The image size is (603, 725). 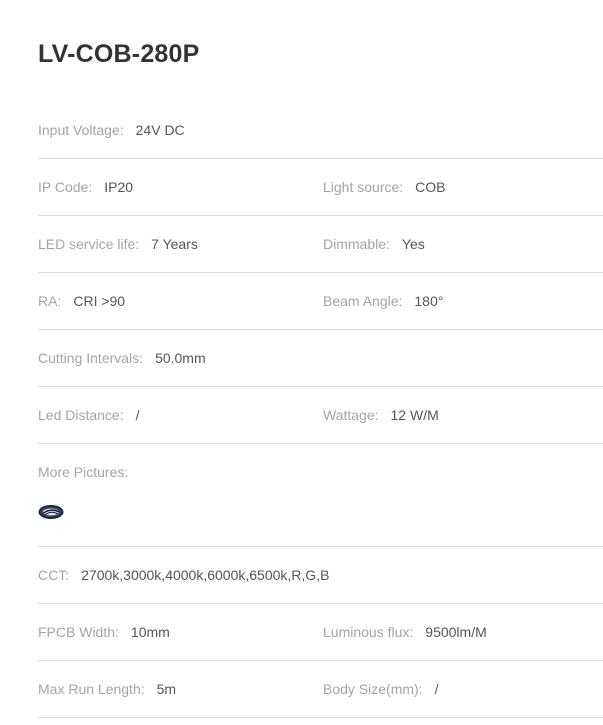 I want to click on spec-value: 2700k,3000k,4000k,6000k,6500k,R,G,B, so click(x=205, y=575).